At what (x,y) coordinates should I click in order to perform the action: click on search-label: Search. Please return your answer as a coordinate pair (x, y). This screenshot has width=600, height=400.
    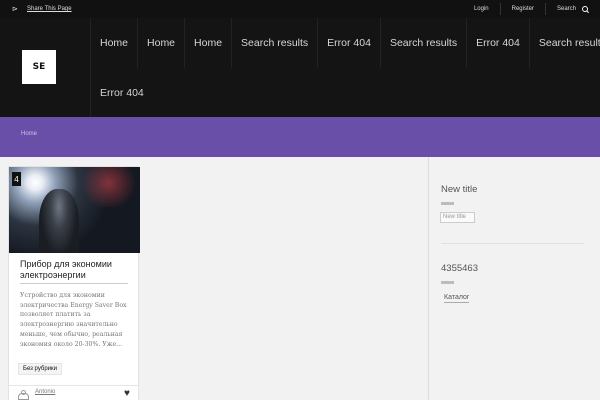
    Looking at the image, I should click on (566, 9).